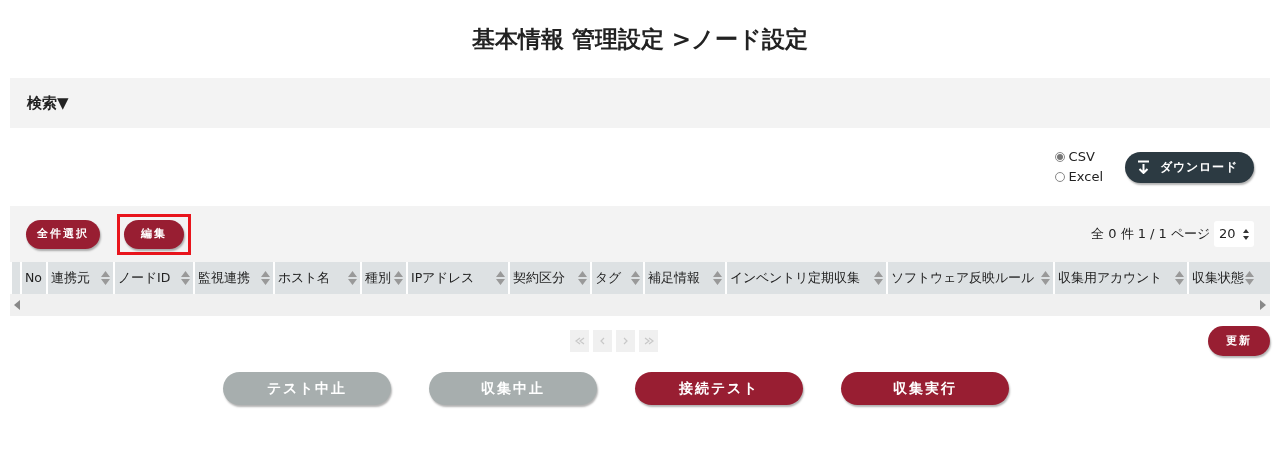  What do you see at coordinates (154, 234) in the screenshot?
I see `toolbar-button: 編集` at bounding box center [154, 234].